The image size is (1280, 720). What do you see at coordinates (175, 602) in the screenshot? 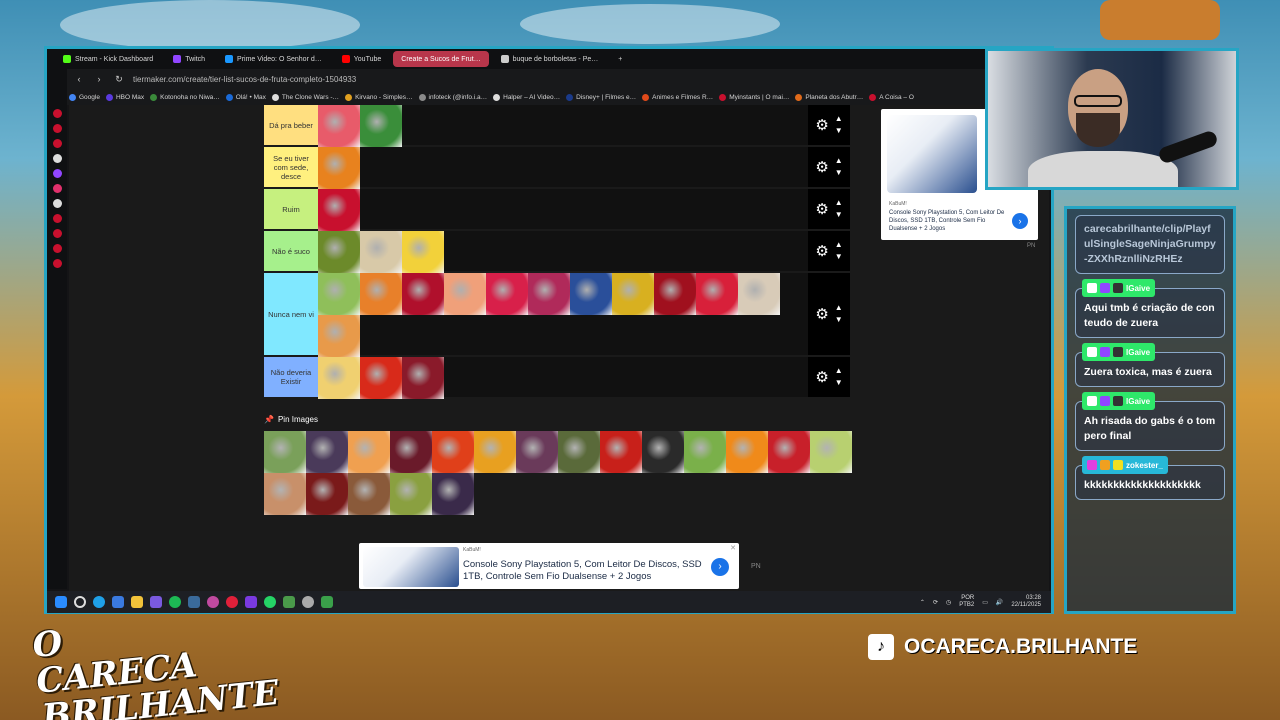
I see `spotify-icon` at bounding box center [175, 602].